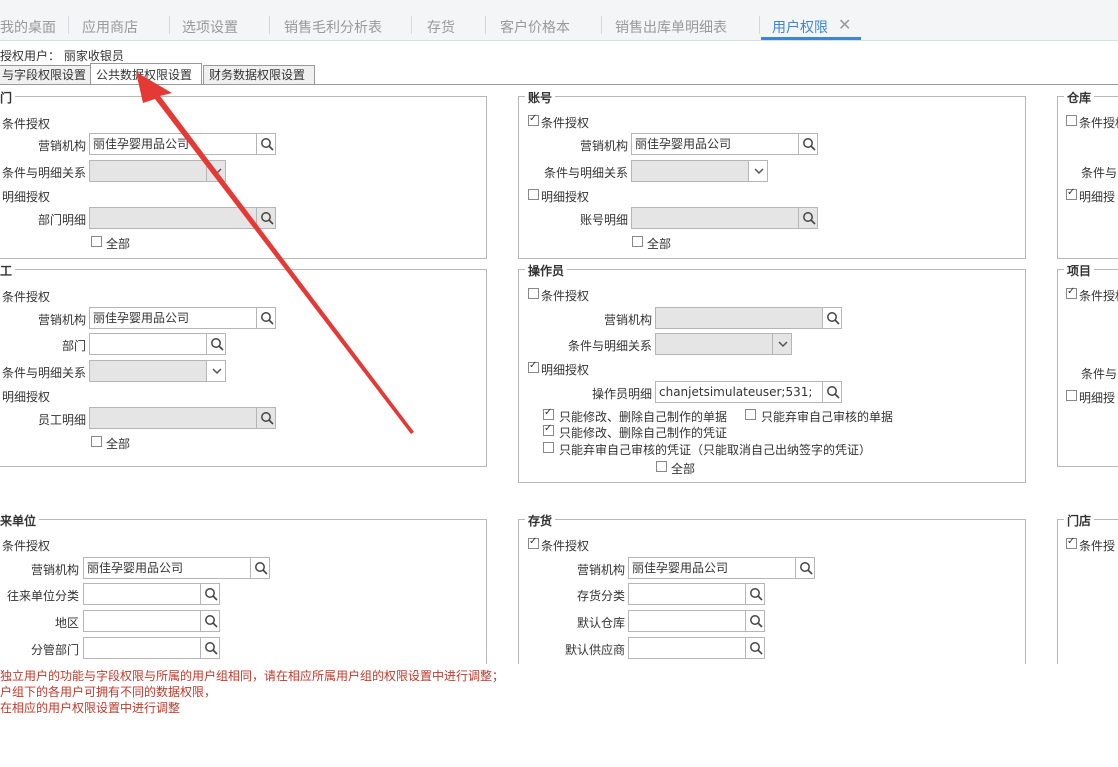  I want to click on annotation-arrow-shape, so click(275, 253).